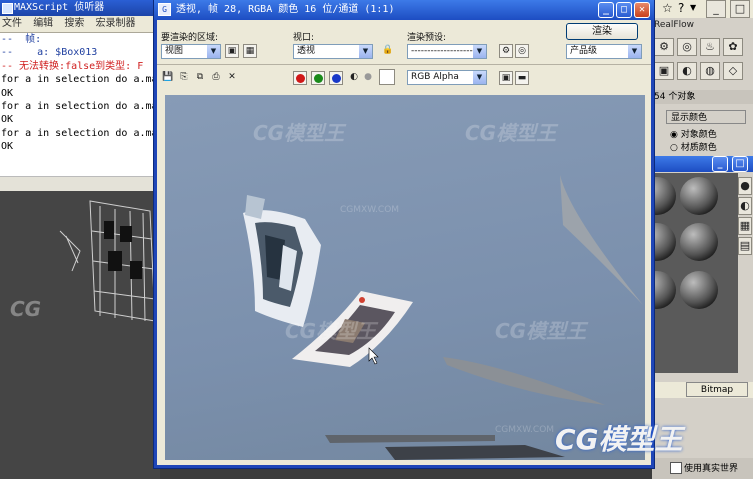  I want to click on listener-line: -- 帧:, so click(21, 39).